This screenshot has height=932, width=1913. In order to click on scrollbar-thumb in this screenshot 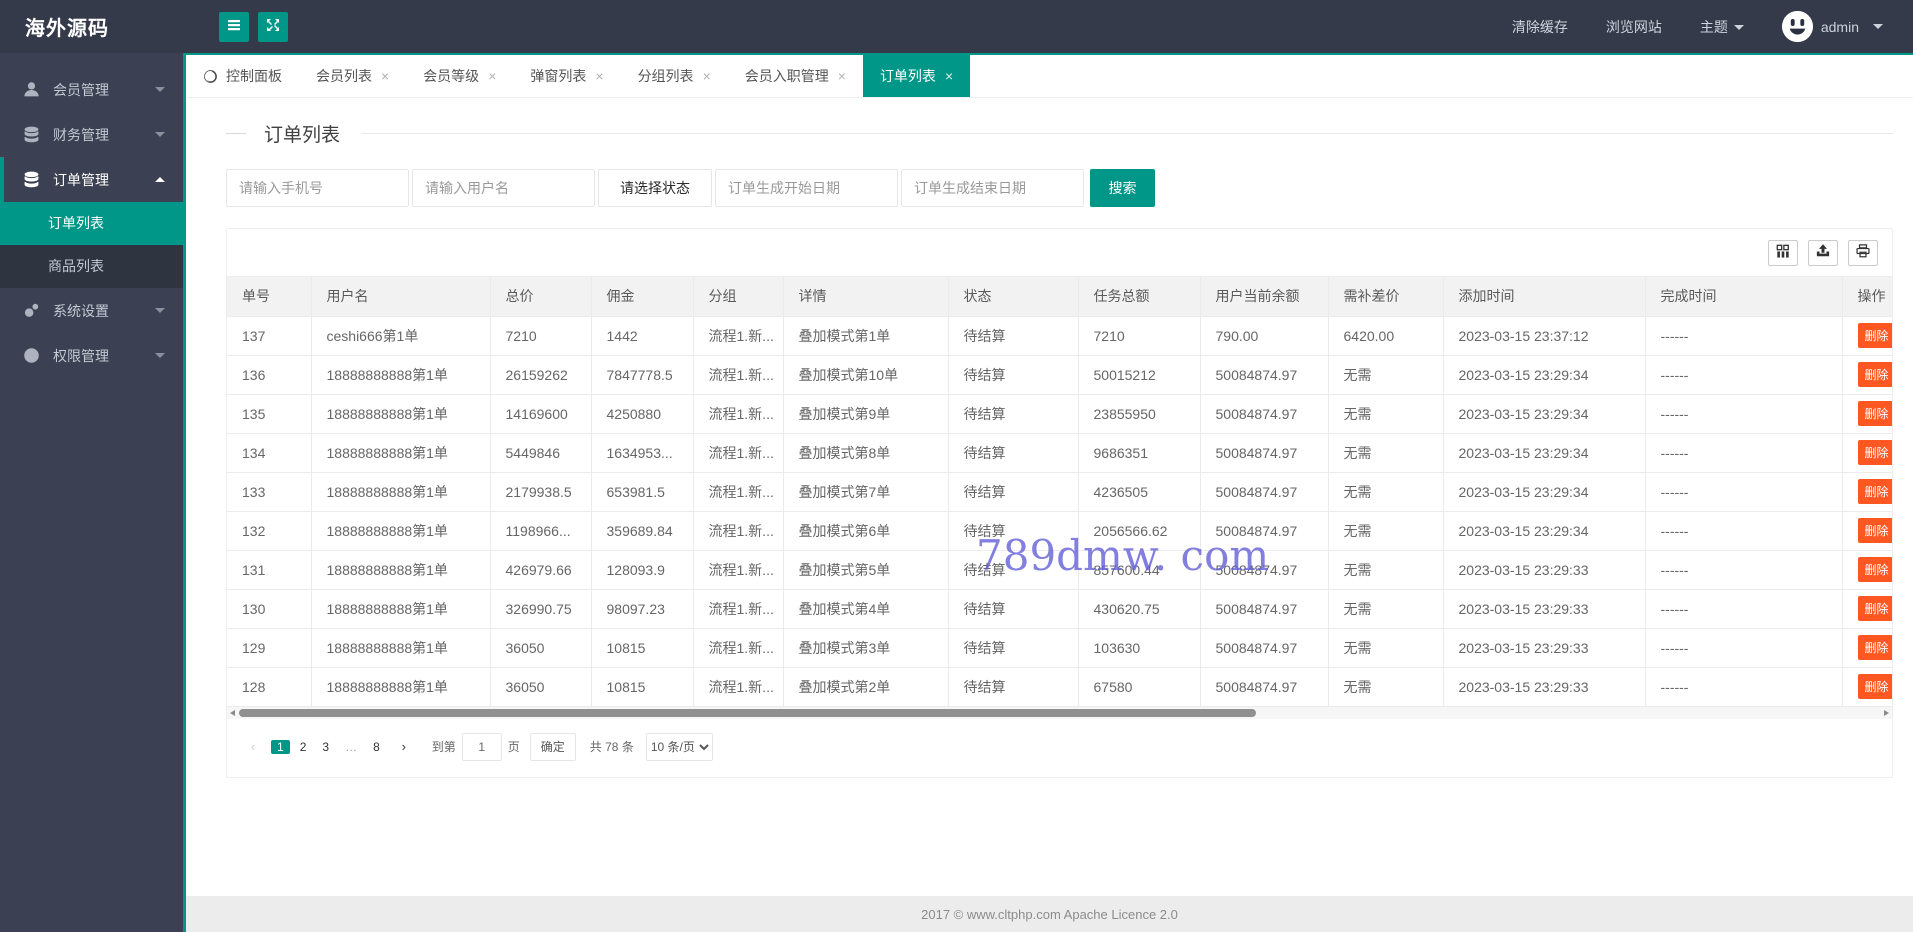, I will do `click(748, 712)`.